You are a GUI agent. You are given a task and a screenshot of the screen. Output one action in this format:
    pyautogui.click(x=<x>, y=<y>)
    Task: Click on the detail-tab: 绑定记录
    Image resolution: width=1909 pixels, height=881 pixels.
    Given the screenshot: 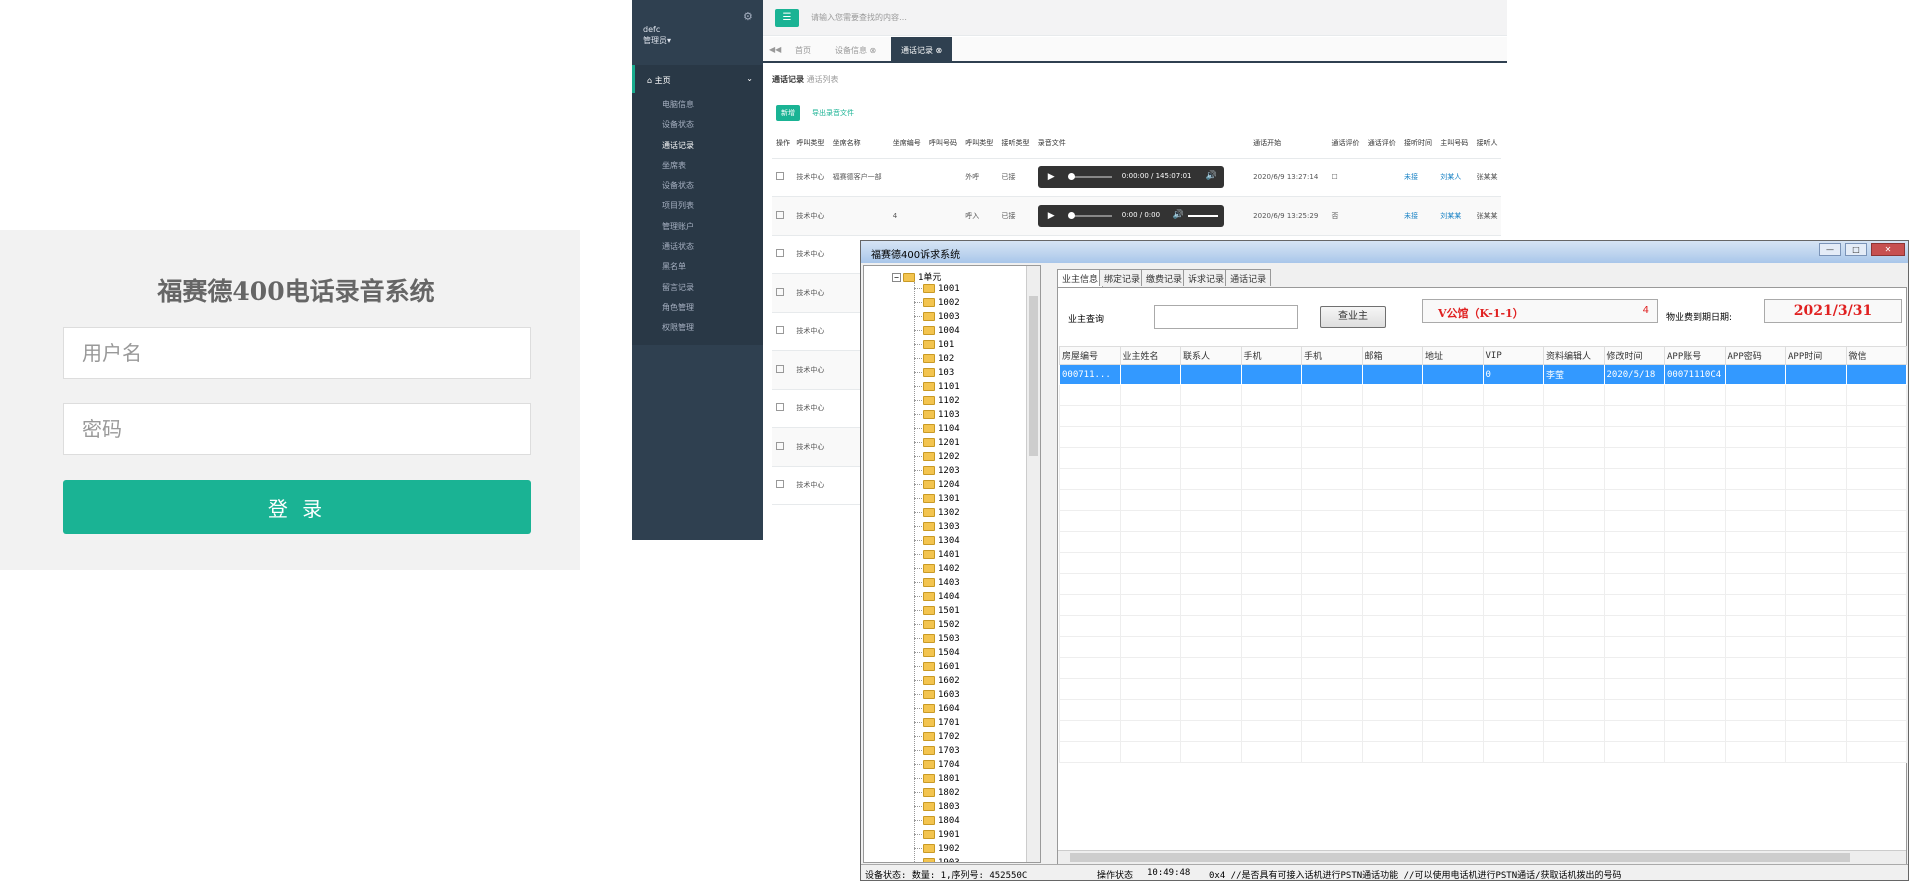 What is the action you would take?
    pyautogui.click(x=1122, y=277)
    